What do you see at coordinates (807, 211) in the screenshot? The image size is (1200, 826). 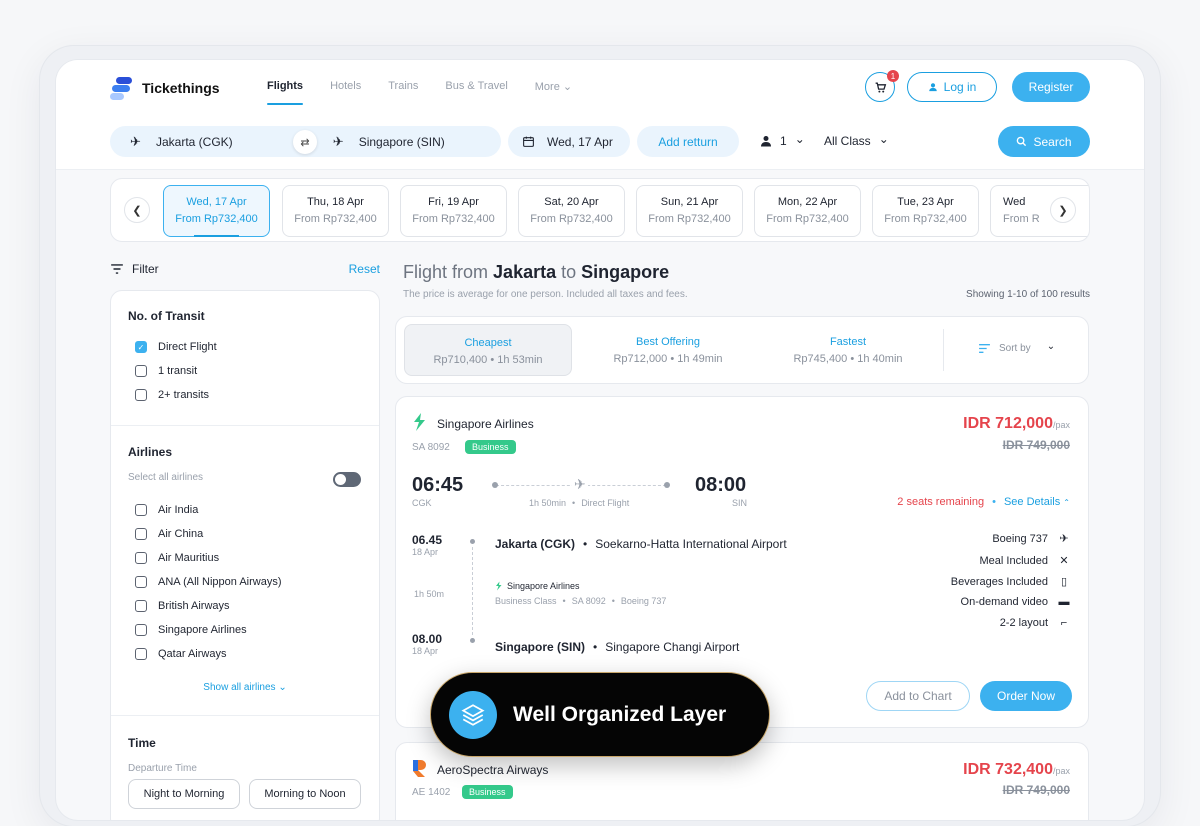 I see `date-option: Mon, 22 Apr From Rp732,400` at bounding box center [807, 211].